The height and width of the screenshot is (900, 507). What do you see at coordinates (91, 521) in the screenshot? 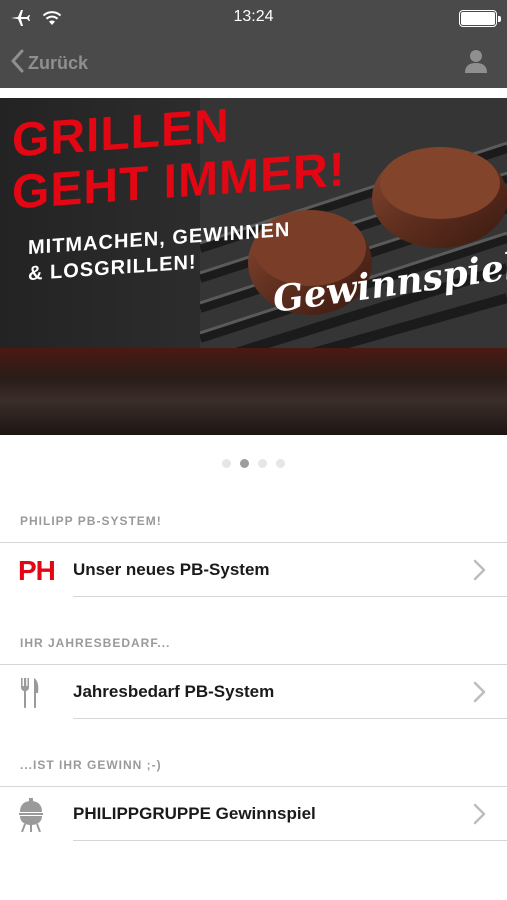
I see `section-header-pb-system: PHILIPP PB-SYSTEM!` at bounding box center [91, 521].